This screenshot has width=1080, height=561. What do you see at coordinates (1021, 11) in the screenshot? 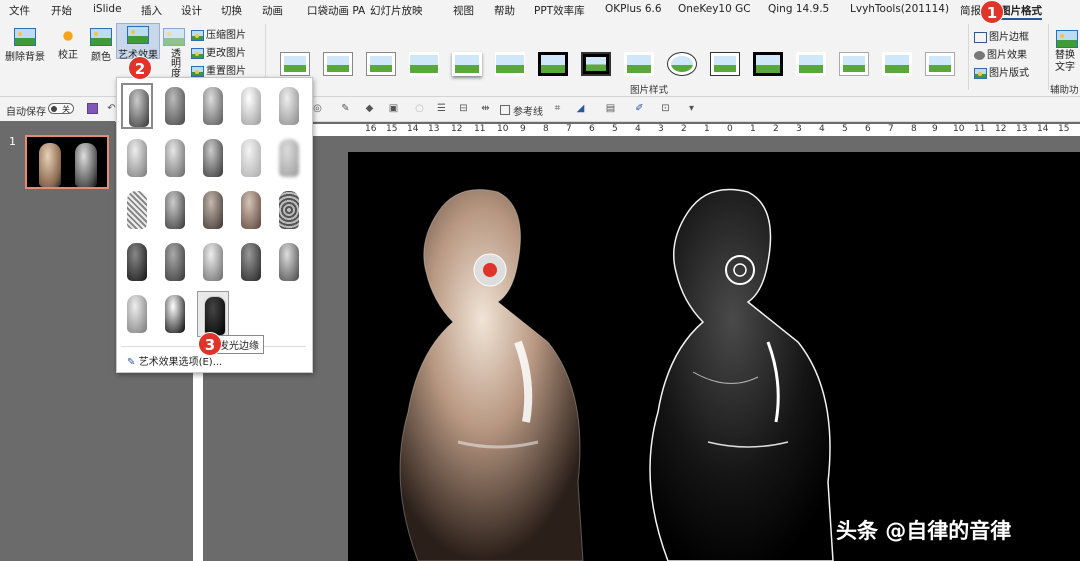
I see `tab-picture-format: 图片格式` at bounding box center [1021, 11].